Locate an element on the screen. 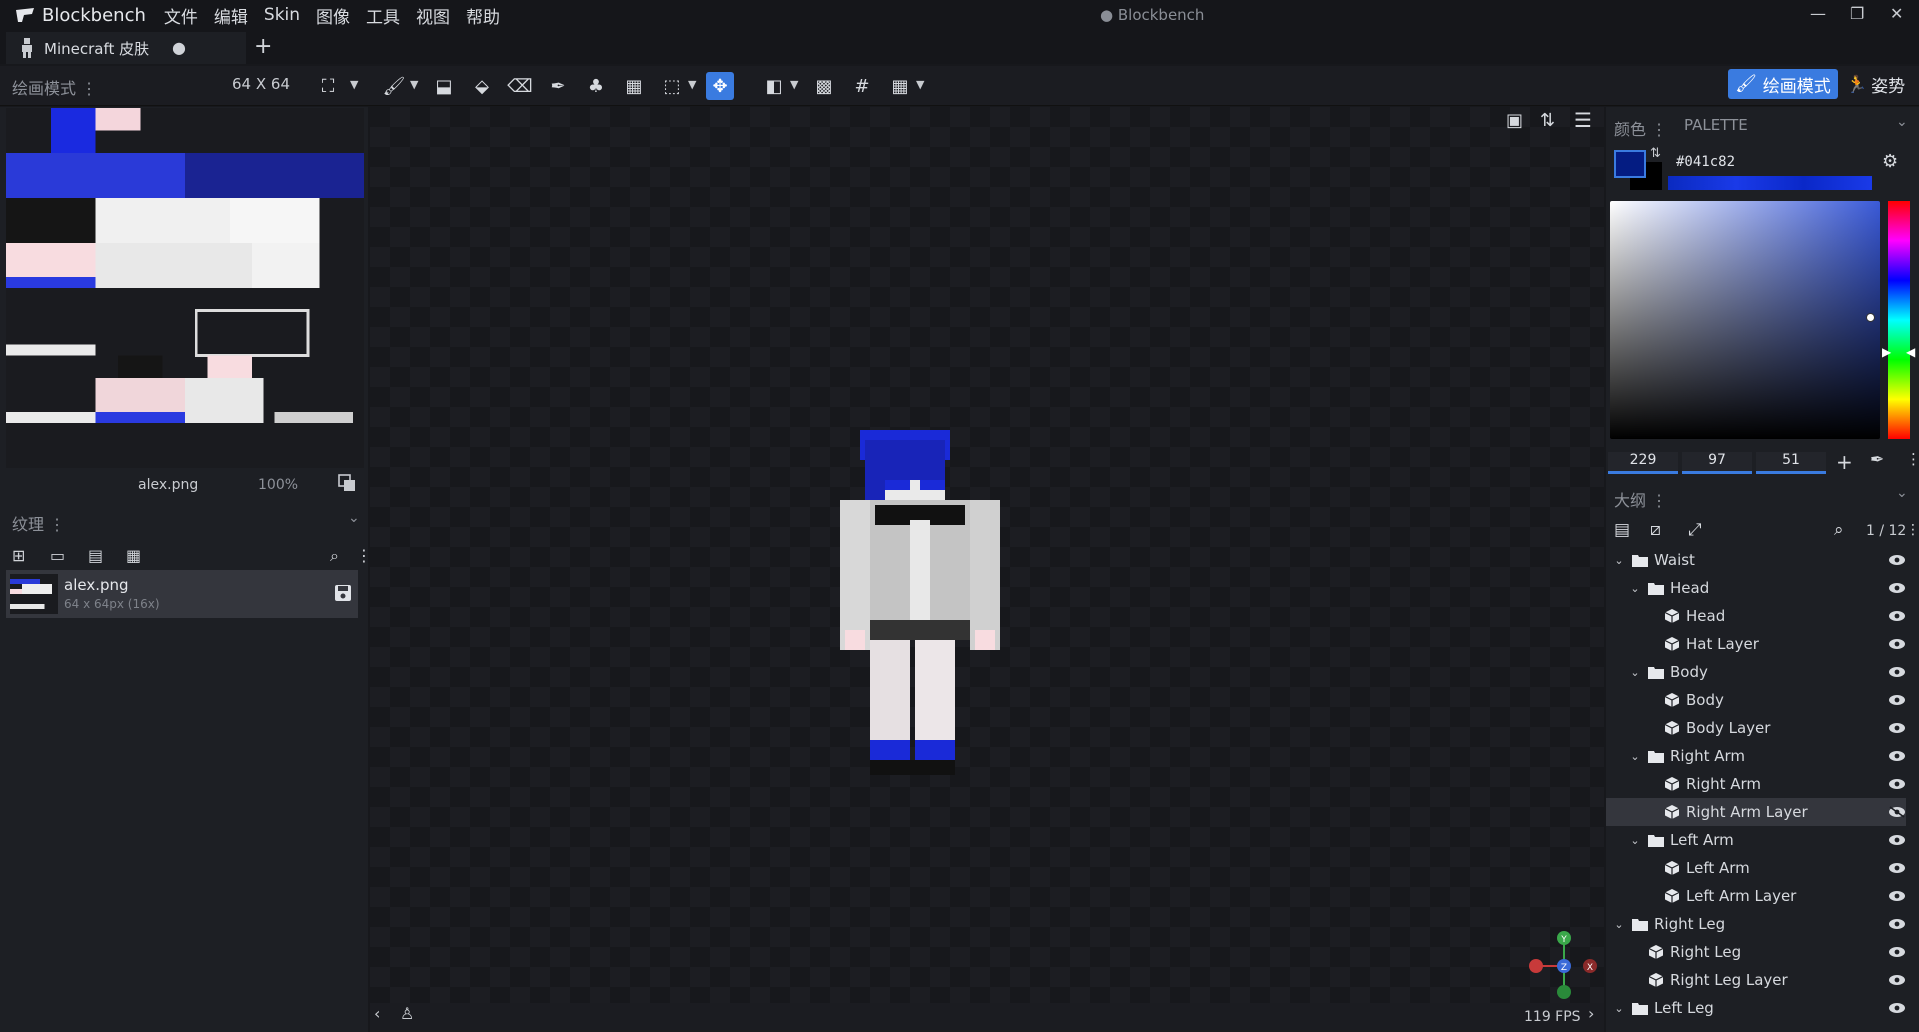 The image size is (1919, 1032). outliner-item: ⌄ Right Leg is located at coordinates (1756, 924).